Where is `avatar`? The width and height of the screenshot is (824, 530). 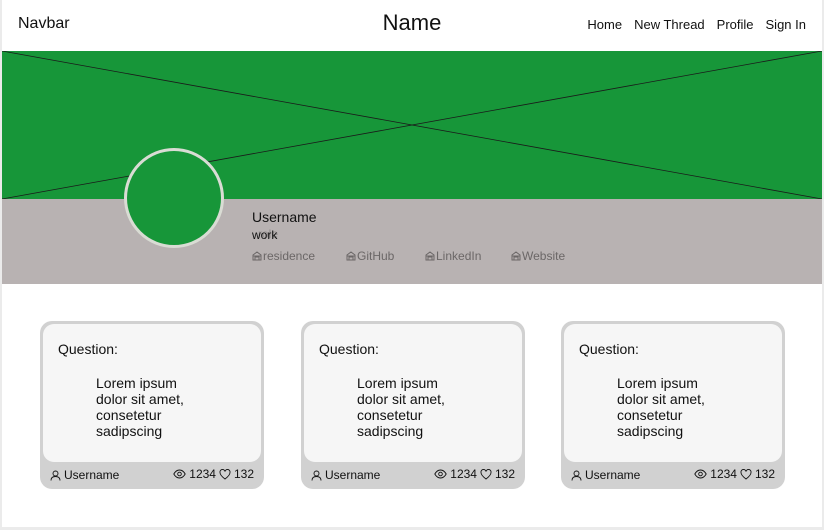 avatar is located at coordinates (174, 198).